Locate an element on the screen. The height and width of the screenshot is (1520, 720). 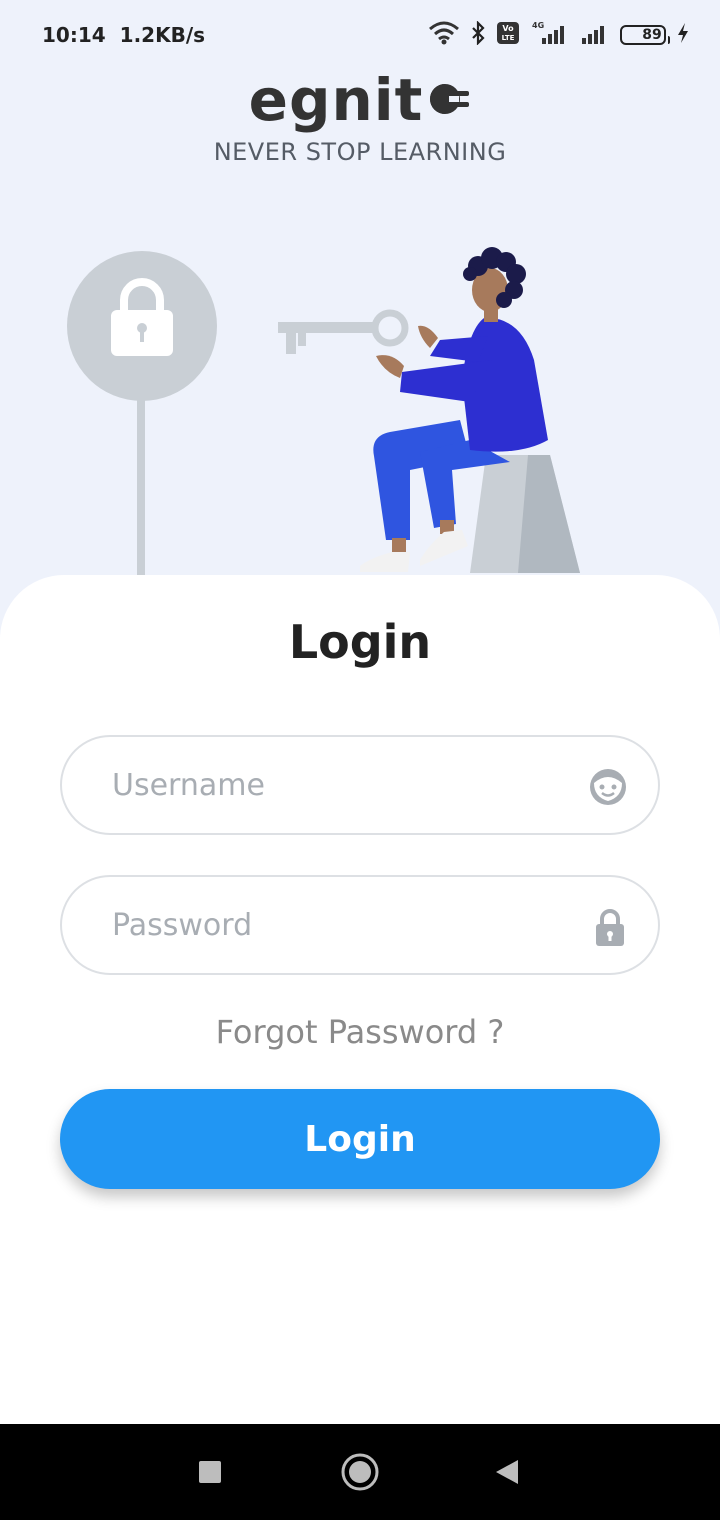
key-icon is located at coordinates (343, 331).